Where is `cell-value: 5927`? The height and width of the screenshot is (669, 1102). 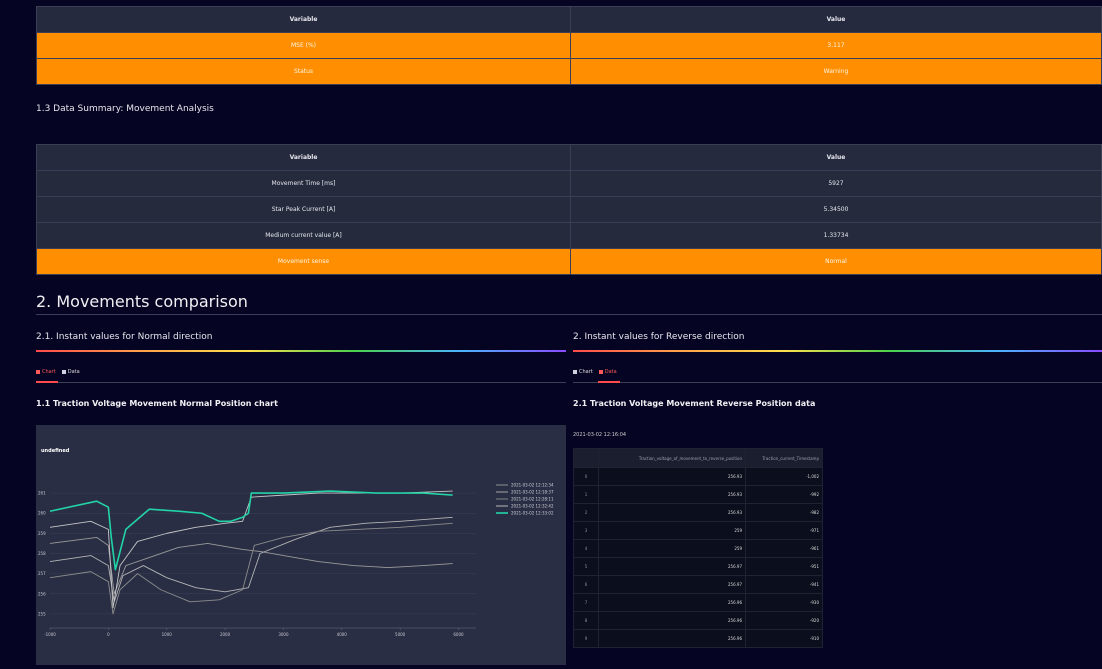 cell-value: 5927 is located at coordinates (836, 183).